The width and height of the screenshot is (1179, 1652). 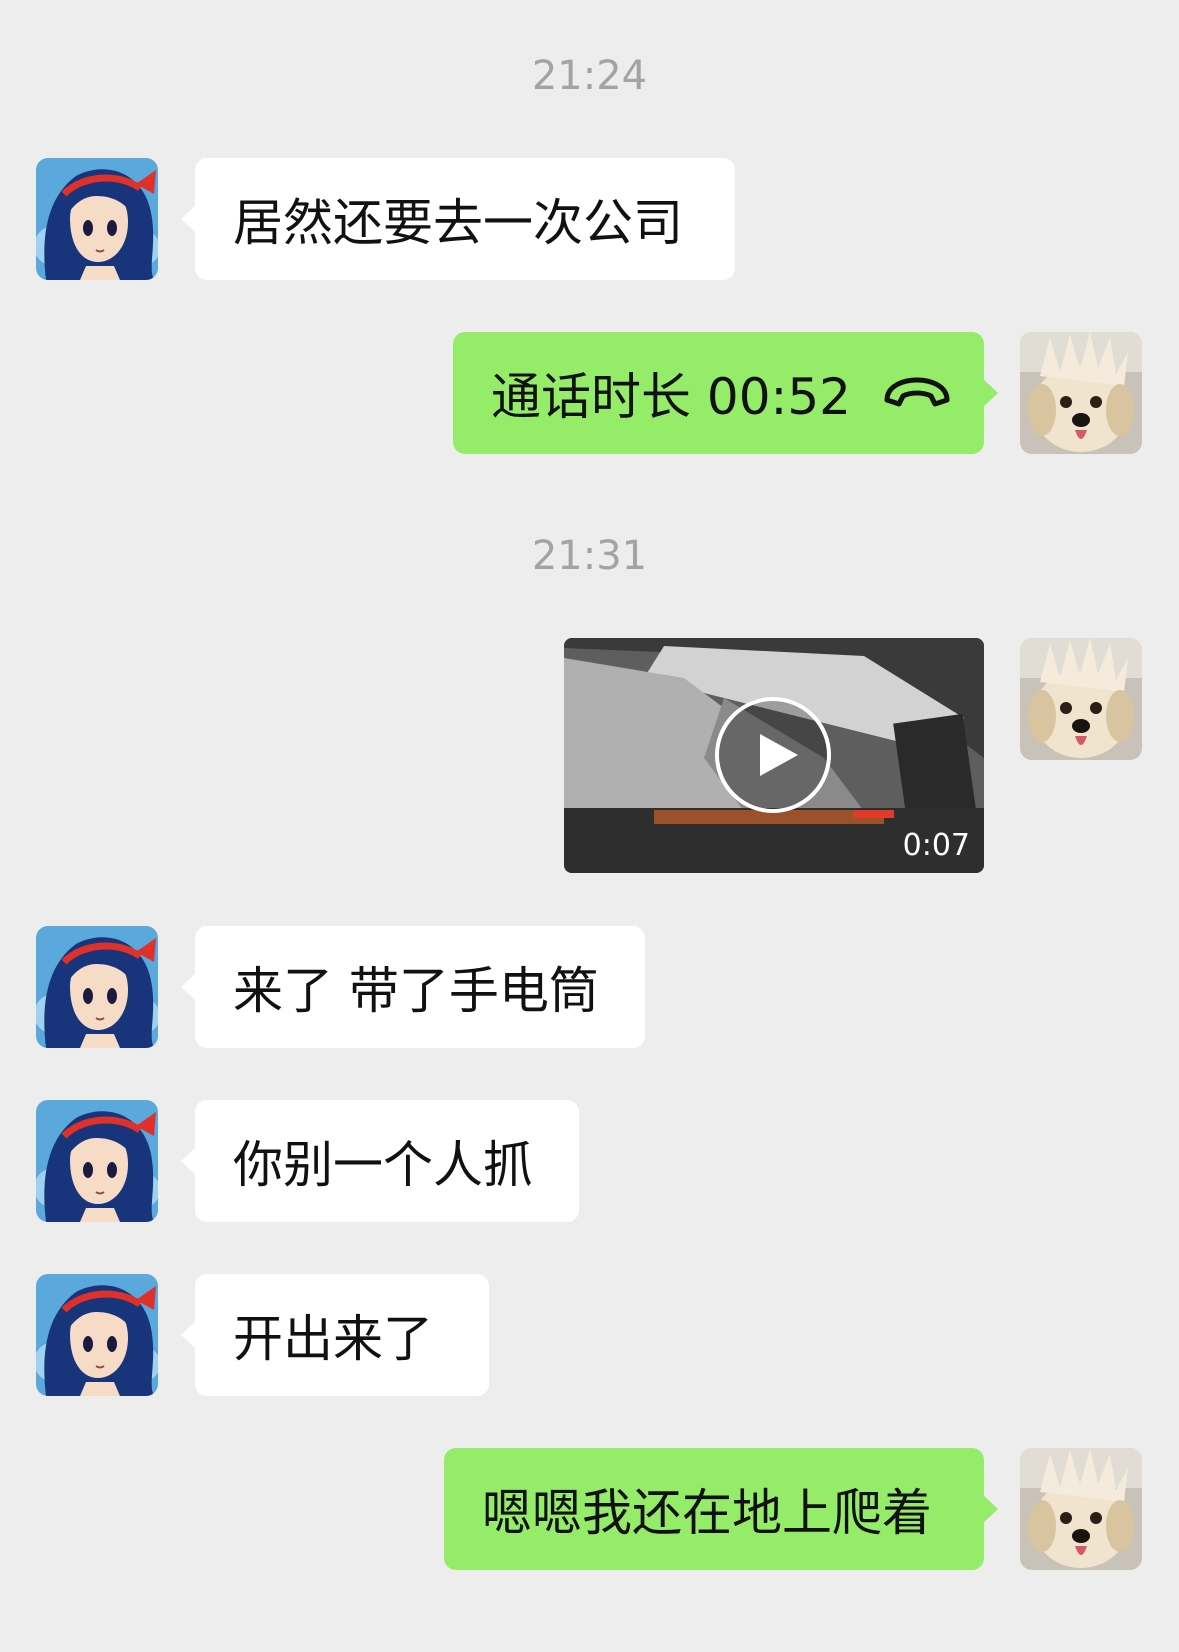 I want to click on play-icon, so click(x=773, y=755).